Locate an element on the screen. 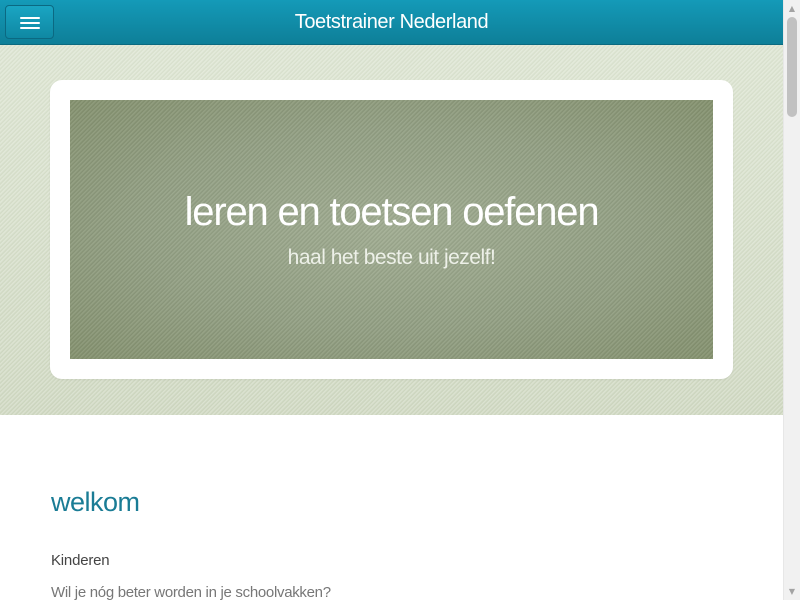 Image resolution: width=800 pixels, height=600 pixels. scrollbar-thumb is located at coordinates (792, 67).